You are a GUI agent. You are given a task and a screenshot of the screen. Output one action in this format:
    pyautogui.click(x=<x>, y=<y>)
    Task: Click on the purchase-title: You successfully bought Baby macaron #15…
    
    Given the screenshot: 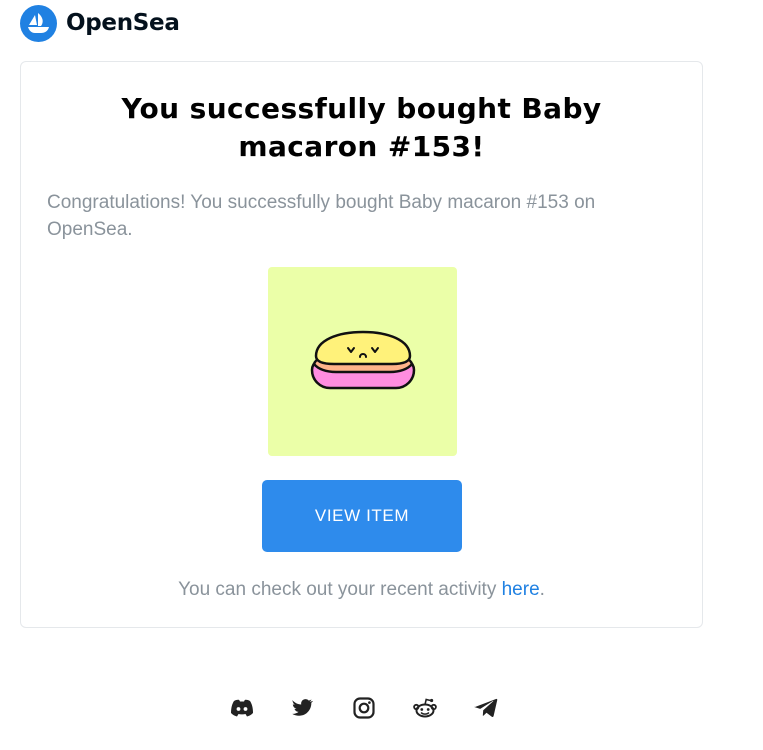 What is the action you would take?
    pyautogui.click(x=361, y=127)
    